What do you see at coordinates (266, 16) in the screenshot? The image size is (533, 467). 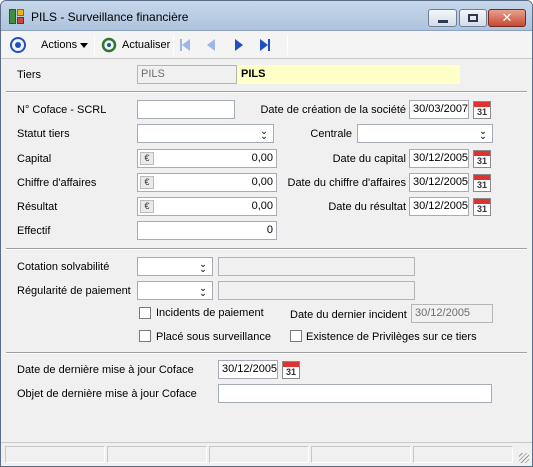 I see `title-bar: PILS - Surveillance financière ✕` at bounding box center [266, 16].